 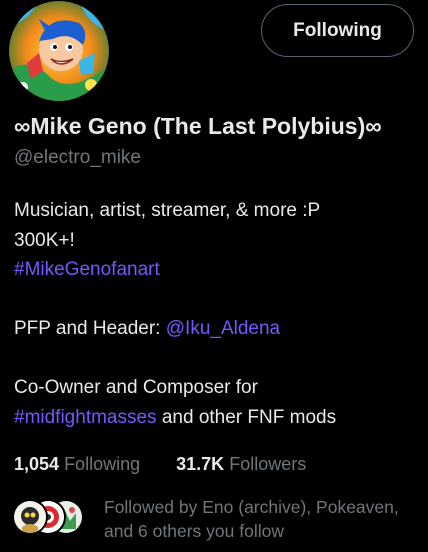 I want to click on follower-avatar-eno-icon, so click(x=30, y=517).